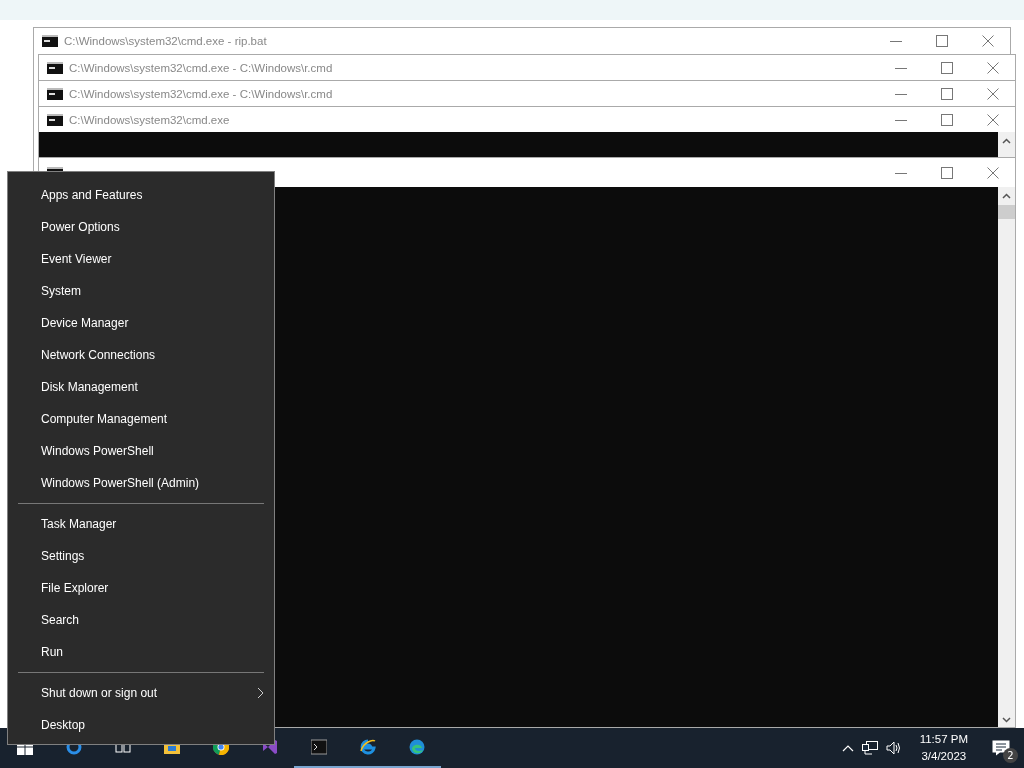  I want to click on notification-count: 2, so click(1010, 755).